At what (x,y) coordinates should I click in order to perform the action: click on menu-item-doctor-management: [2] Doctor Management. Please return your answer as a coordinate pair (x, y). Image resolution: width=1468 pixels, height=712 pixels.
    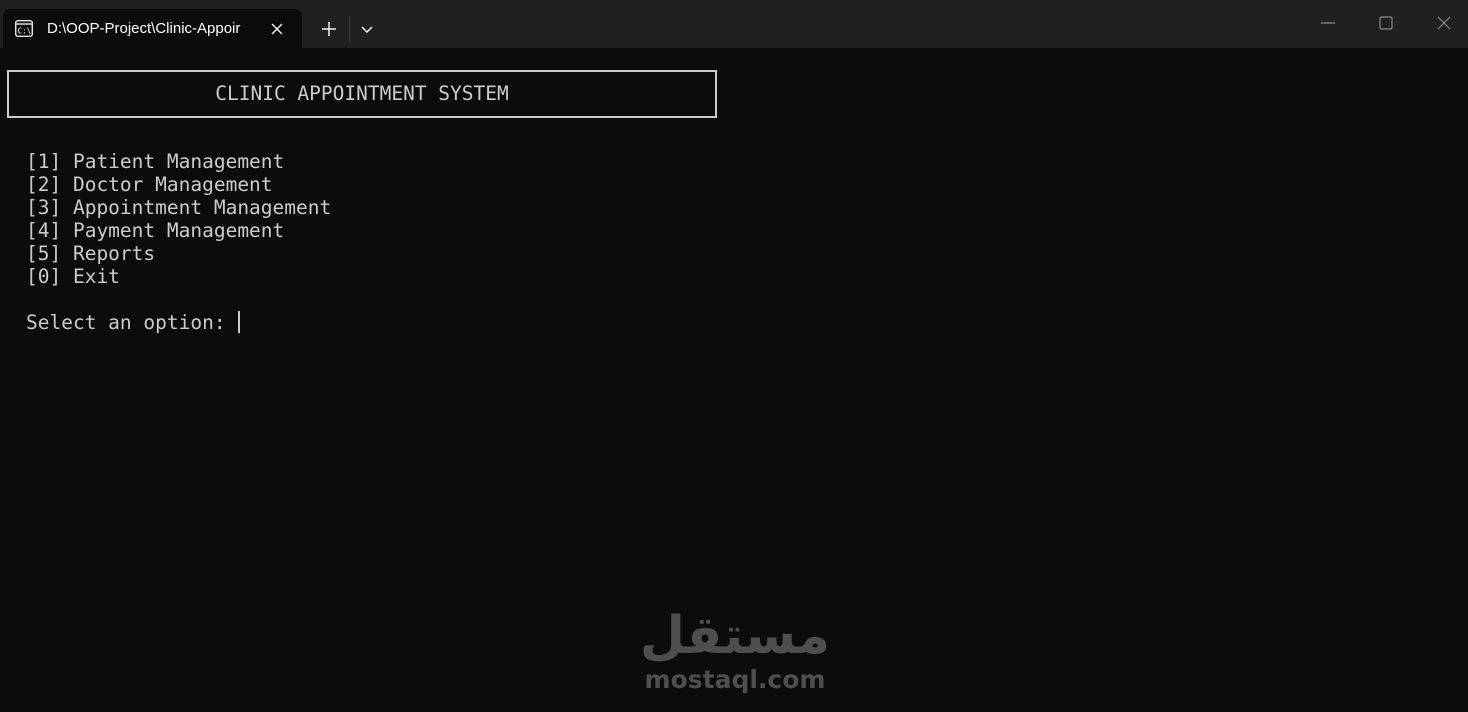
    Looking at the image, I should click on (149, 184).